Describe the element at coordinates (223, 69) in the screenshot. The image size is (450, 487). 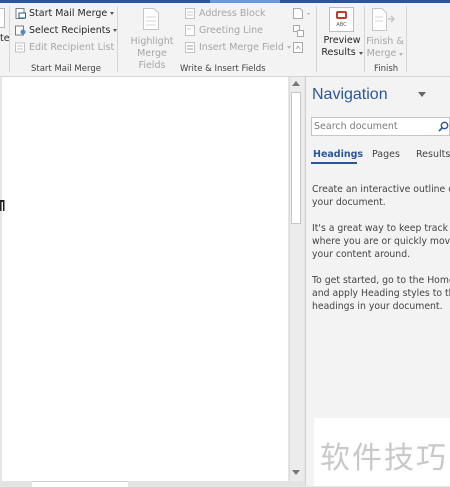
I see `group-label-write-insert-fields: Write & Insert Fields` at that location.